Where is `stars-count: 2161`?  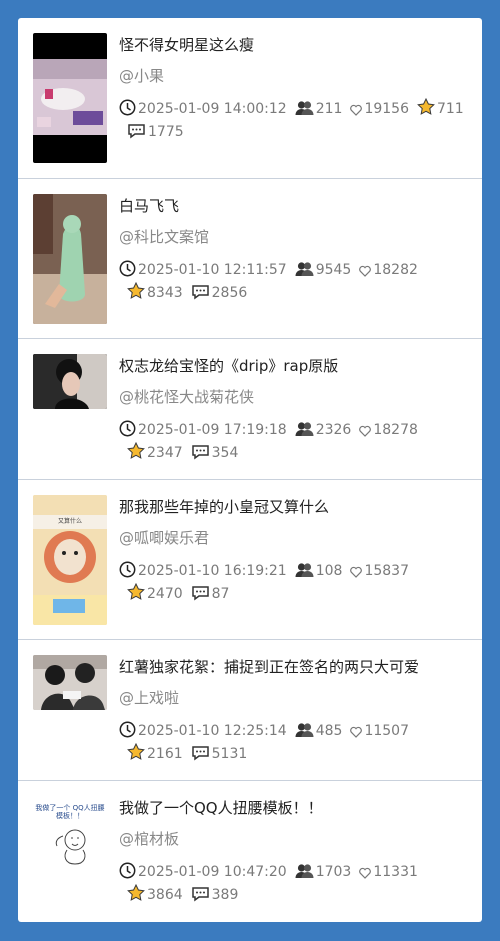 stars-count: 2161 is located at coordinates (155, 752).